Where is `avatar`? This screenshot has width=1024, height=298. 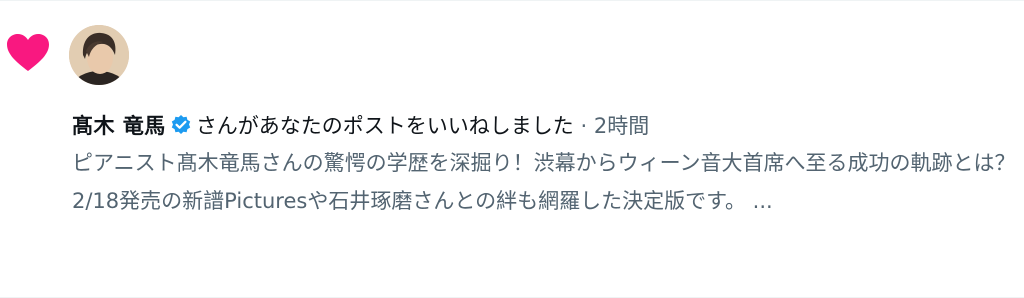
avatar is located at coordinates (99, 55).